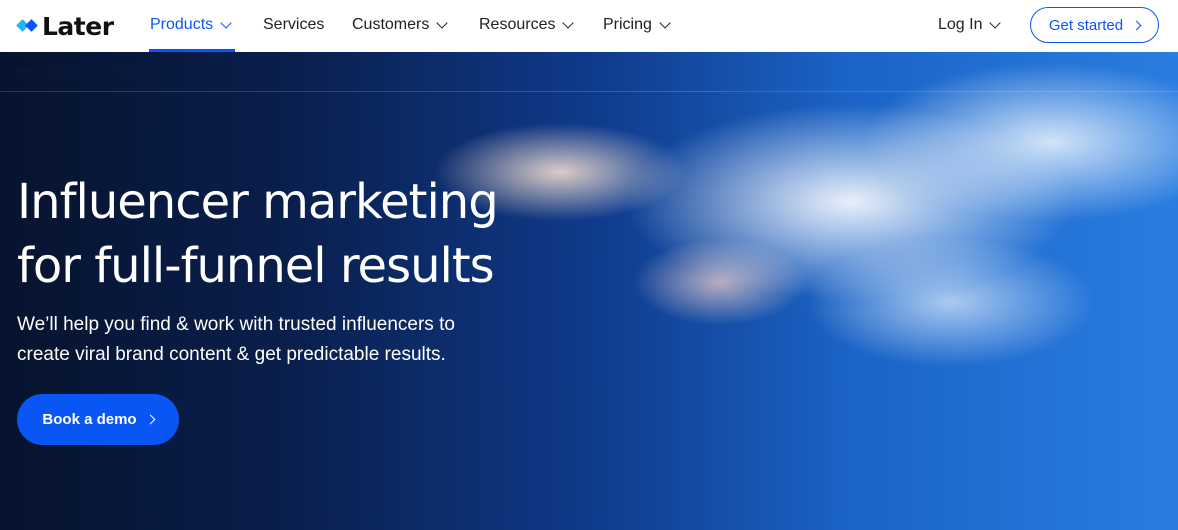 The height and width of the screenshot is (530, 1178). What do you see at coordinates (256, 266) in the screenshot?
I see `hero-title-line-2: for full-funnel results` at bounding box center [256, 266].